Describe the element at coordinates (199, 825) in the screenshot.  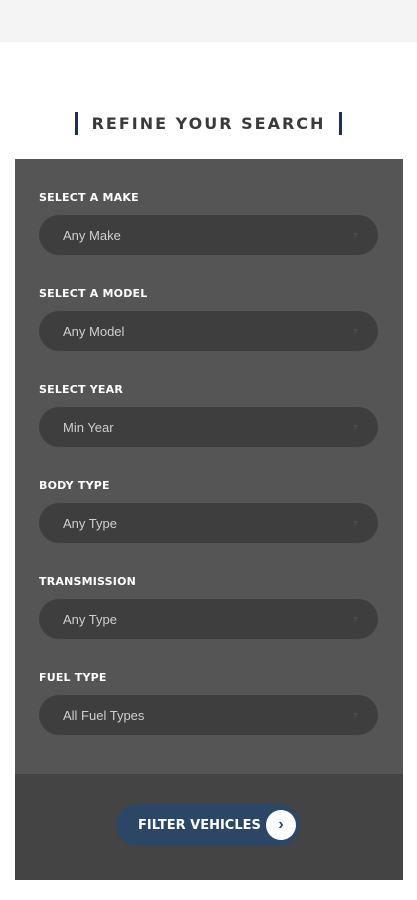
I see `filter-vehicles-label: FILTER VEHICLES` at that location.